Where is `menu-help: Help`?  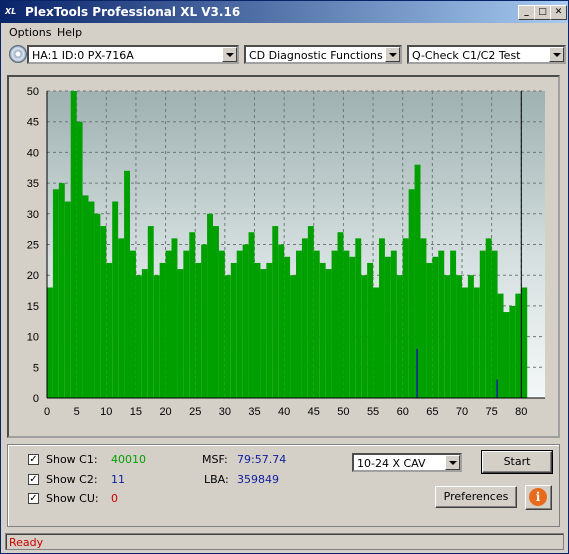 menu-help: Help is located at coordinates (69, 32).